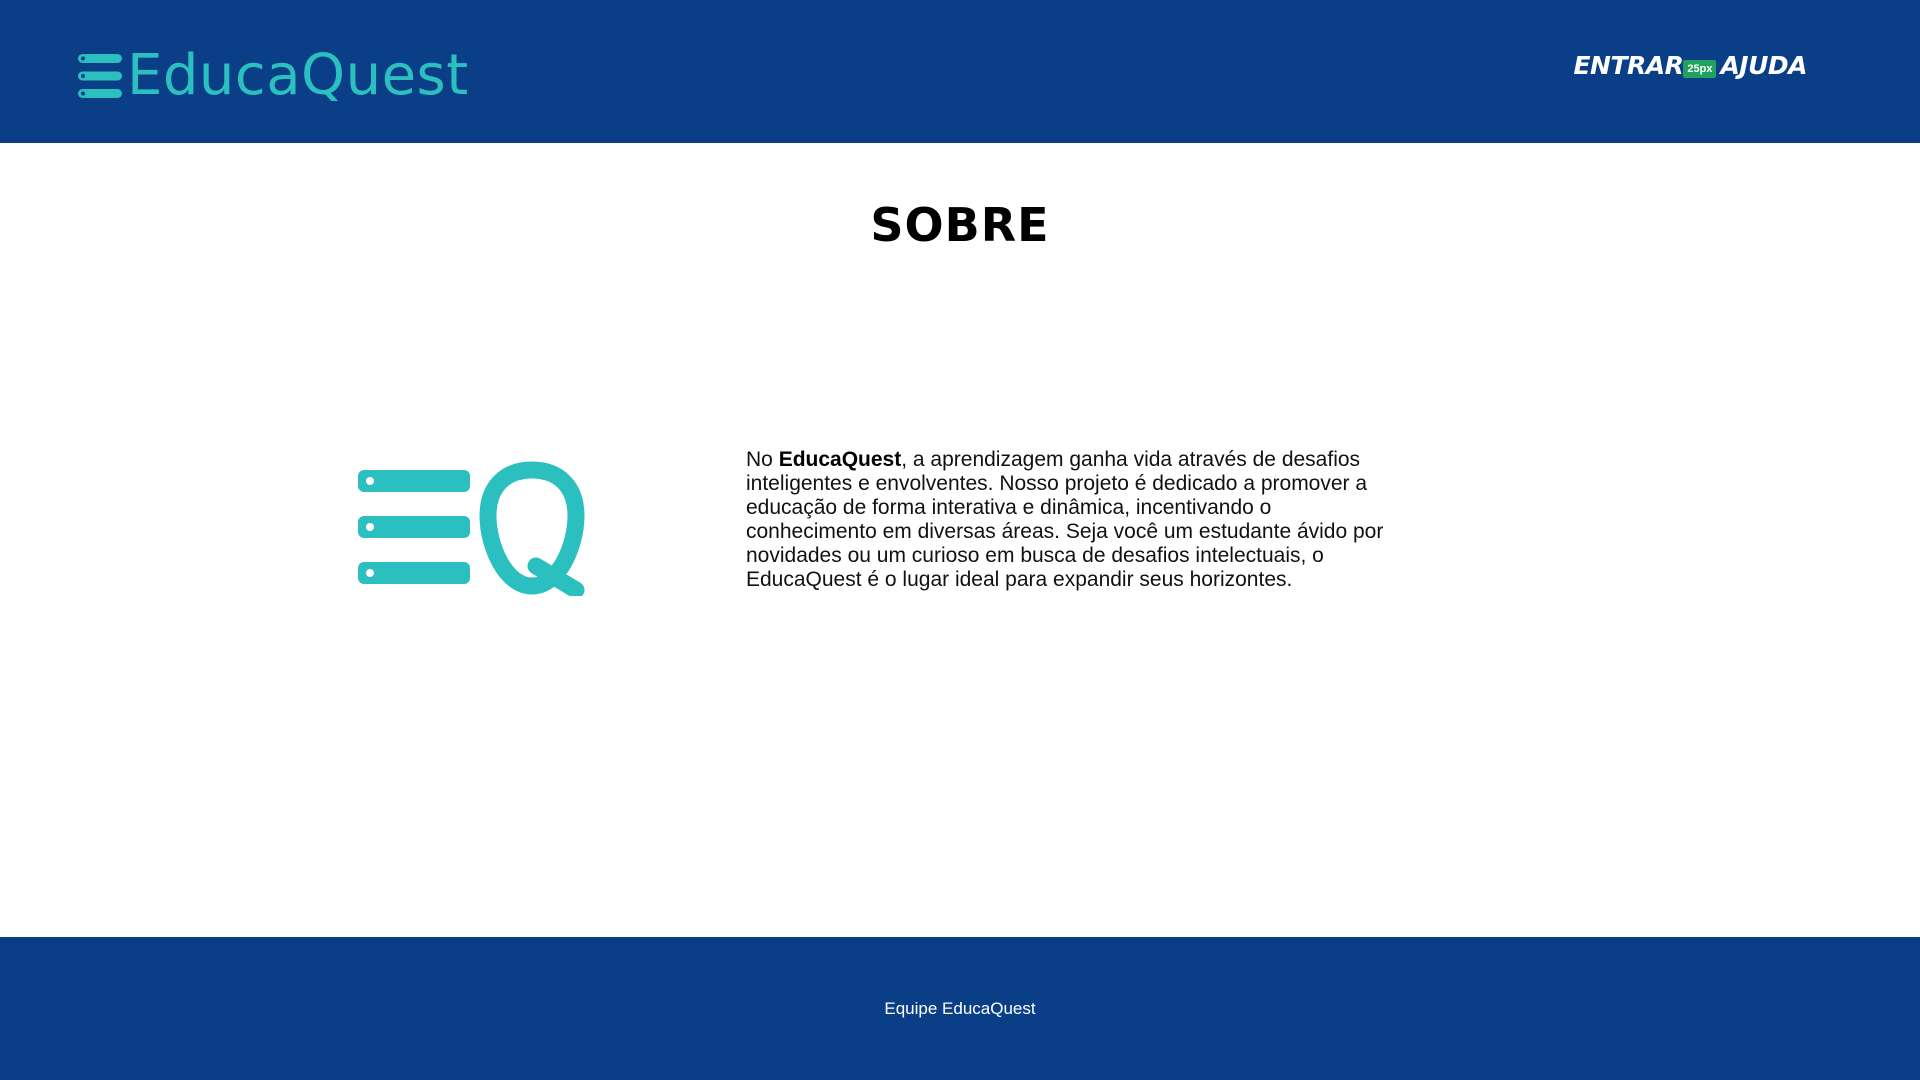 This screenshot has height=1080, width=1920. I want to click on spacing-badge: 25px, so click(1700, 69).